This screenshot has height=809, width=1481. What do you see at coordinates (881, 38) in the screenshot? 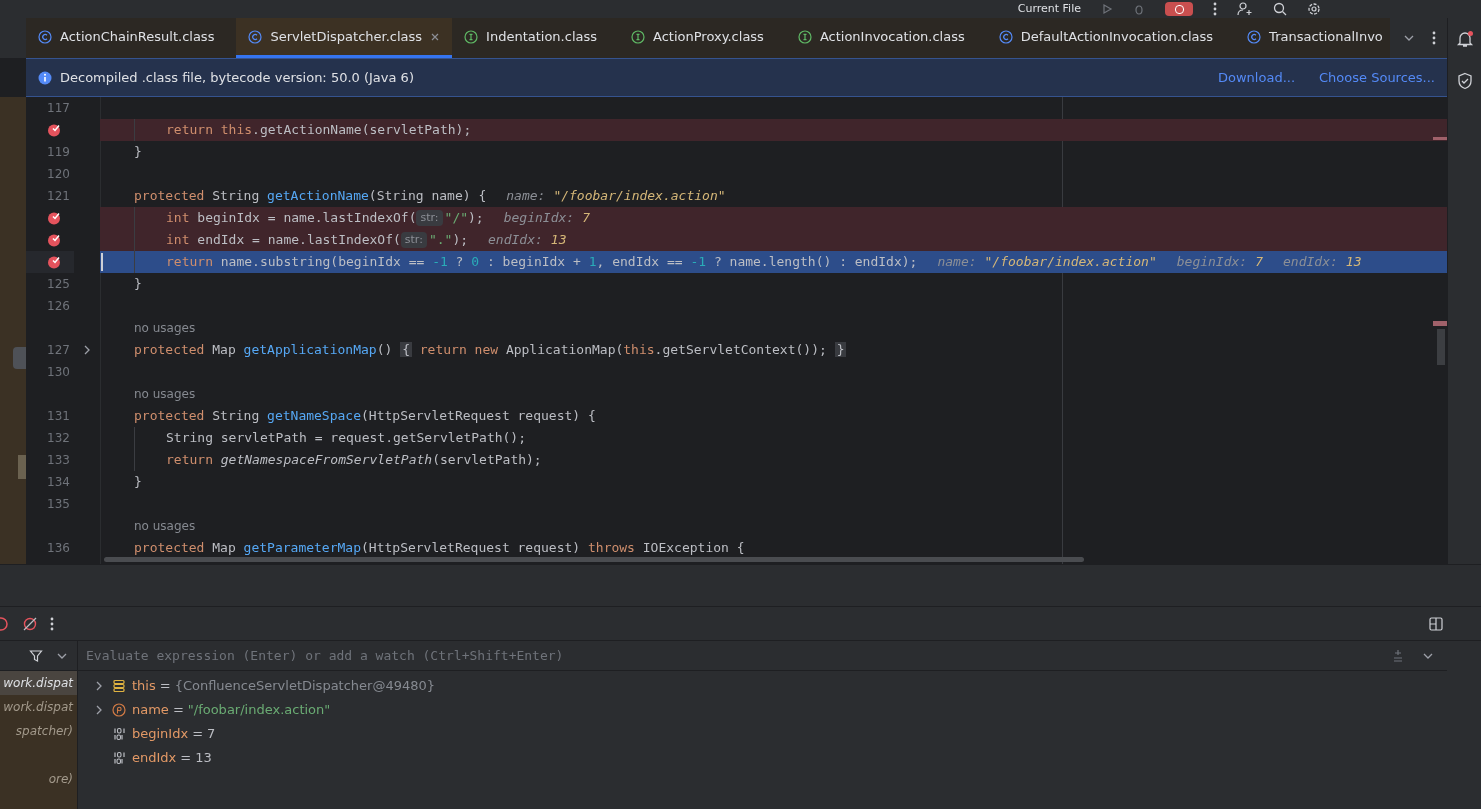
I see `editor-tab: ActionInvocation.class` at bounding box center [881, 38].